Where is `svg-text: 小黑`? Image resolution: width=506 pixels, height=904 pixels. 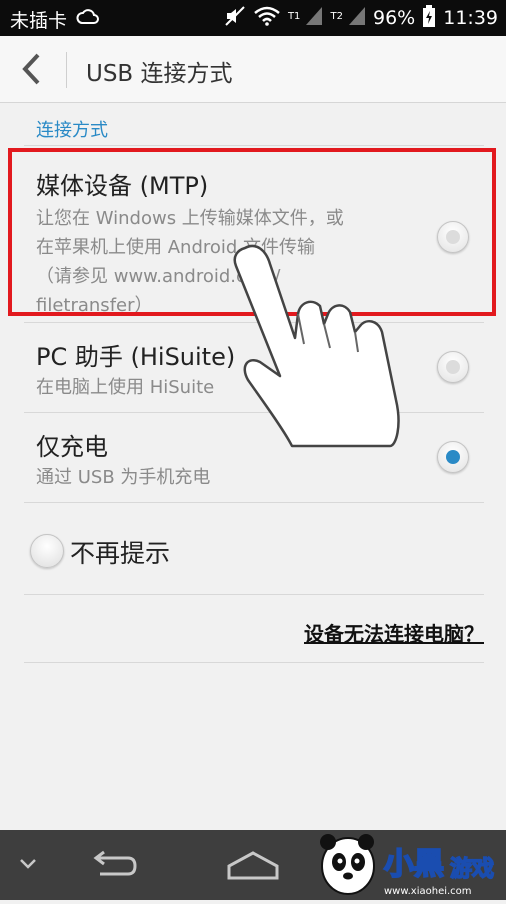 svg-text: 小黑 is located at coordinates (414, 864).